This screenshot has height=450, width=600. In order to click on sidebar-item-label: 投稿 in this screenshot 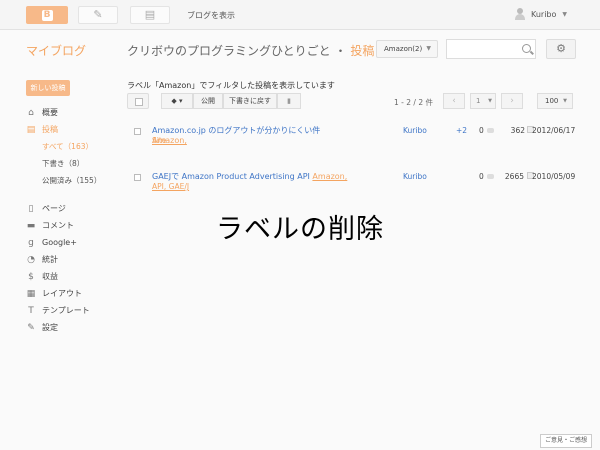, I will do `click(50, 129)`.